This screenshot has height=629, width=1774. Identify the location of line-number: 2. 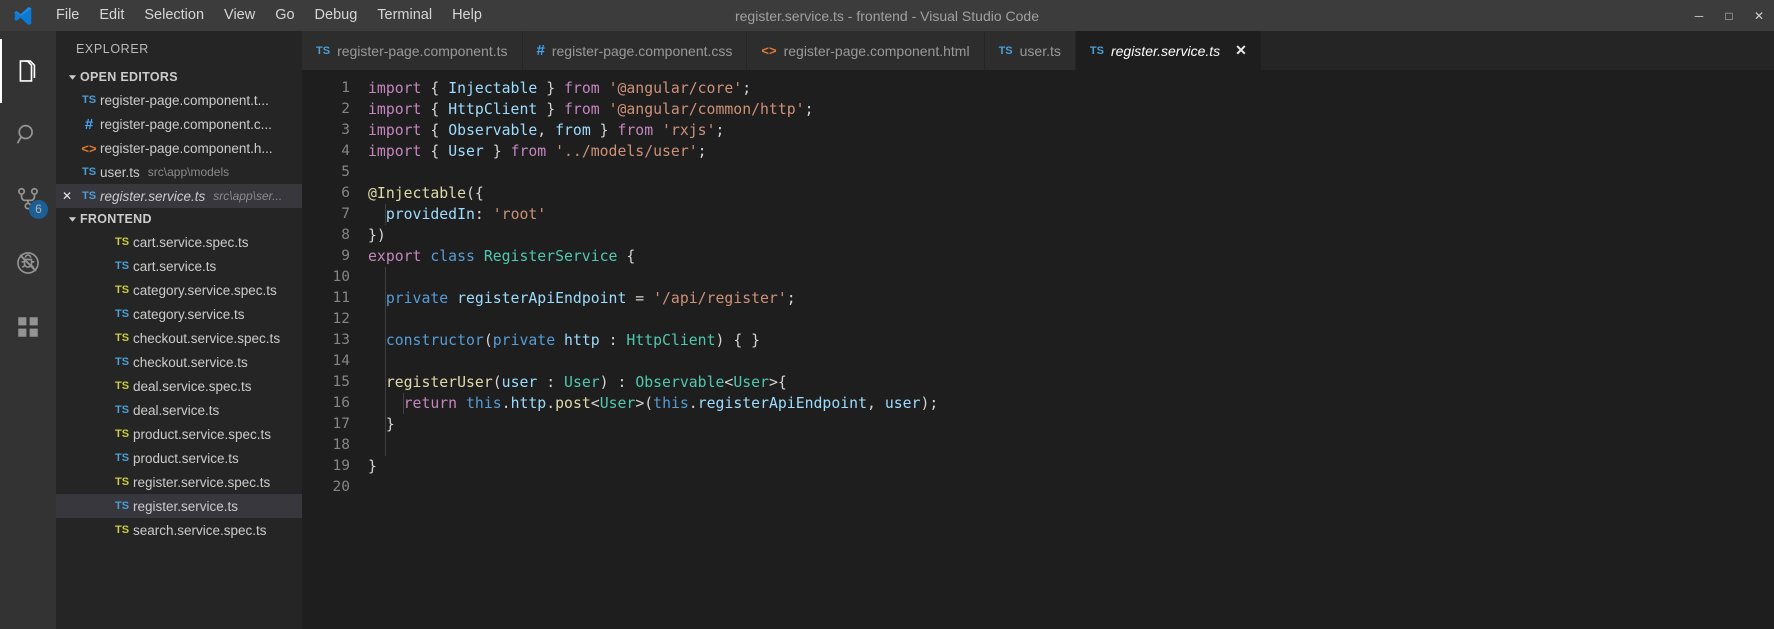
(345, 109).